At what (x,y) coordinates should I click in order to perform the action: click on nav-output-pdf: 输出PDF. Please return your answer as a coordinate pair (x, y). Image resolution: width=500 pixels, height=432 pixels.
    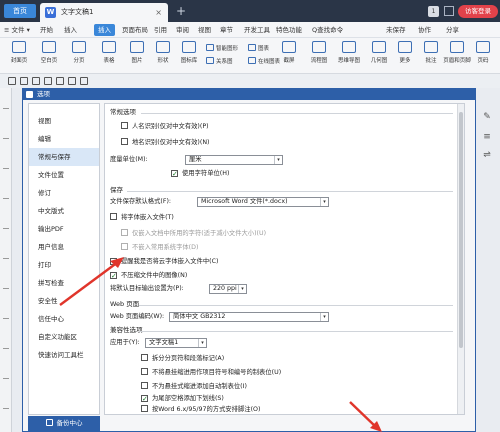
    Looking at the image, I should click on (64, 229).